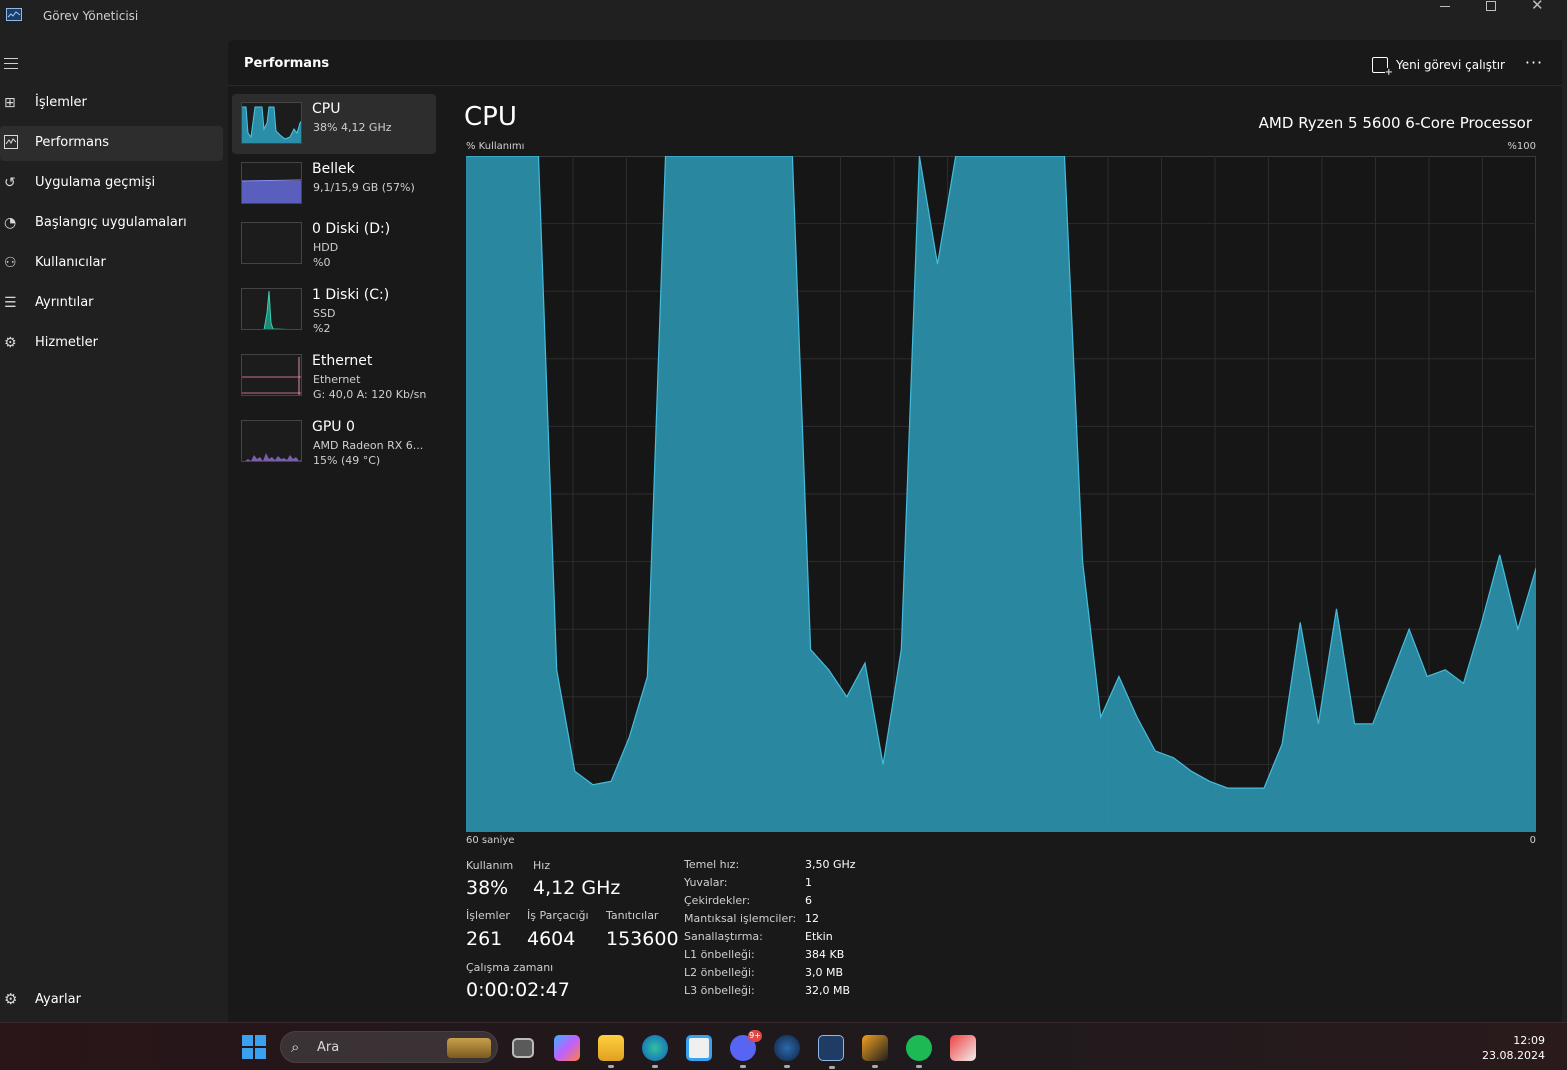 The image size is (1567, 1070). What do you see at coordinates (111, 303) in the screenshot?
I see `nav-item-details: ☰ Ayrıntılar` at bounding box center [111, 303].